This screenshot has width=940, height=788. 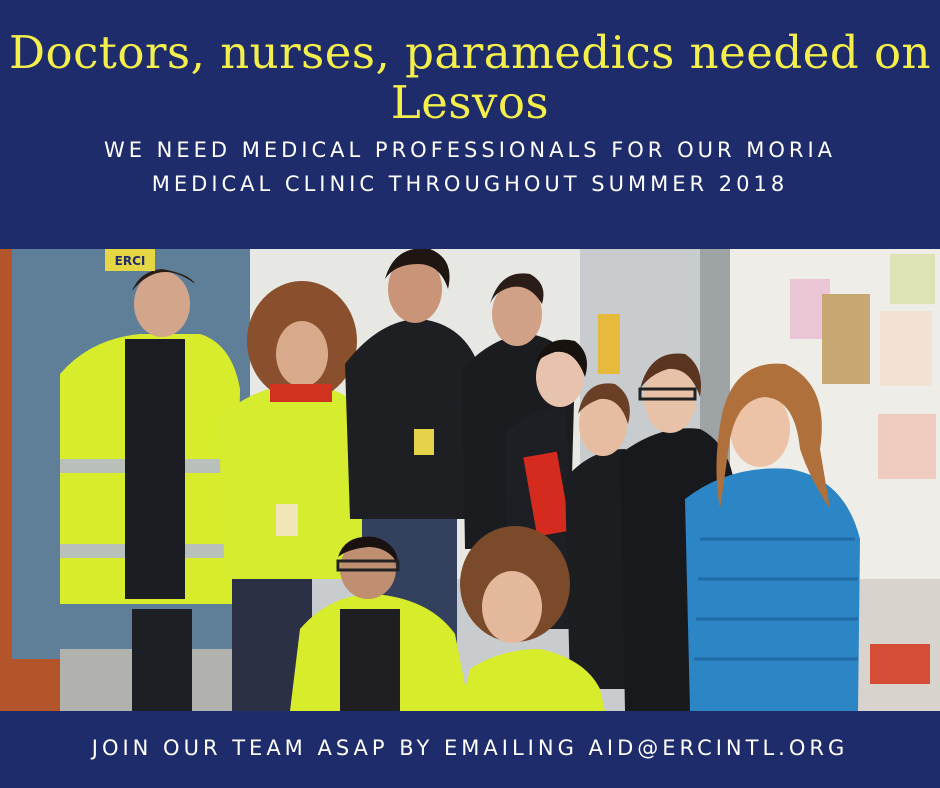 I want to click on person-8-jacket, so click(x=772, y=589).